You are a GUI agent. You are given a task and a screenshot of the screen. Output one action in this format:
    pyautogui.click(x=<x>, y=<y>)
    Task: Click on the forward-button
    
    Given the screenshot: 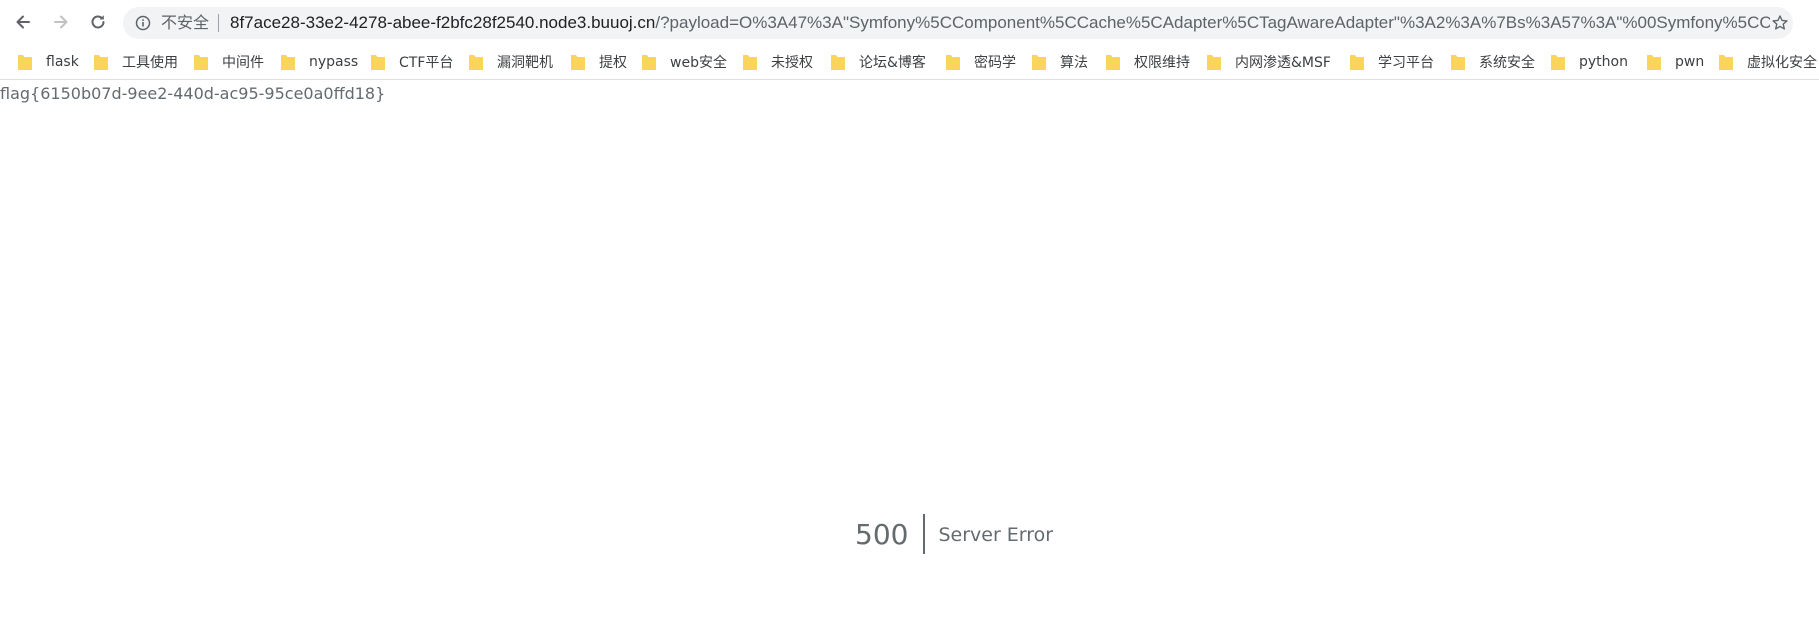 What is the action you would take?
    pyautogui.click(x=61, y=22)
    